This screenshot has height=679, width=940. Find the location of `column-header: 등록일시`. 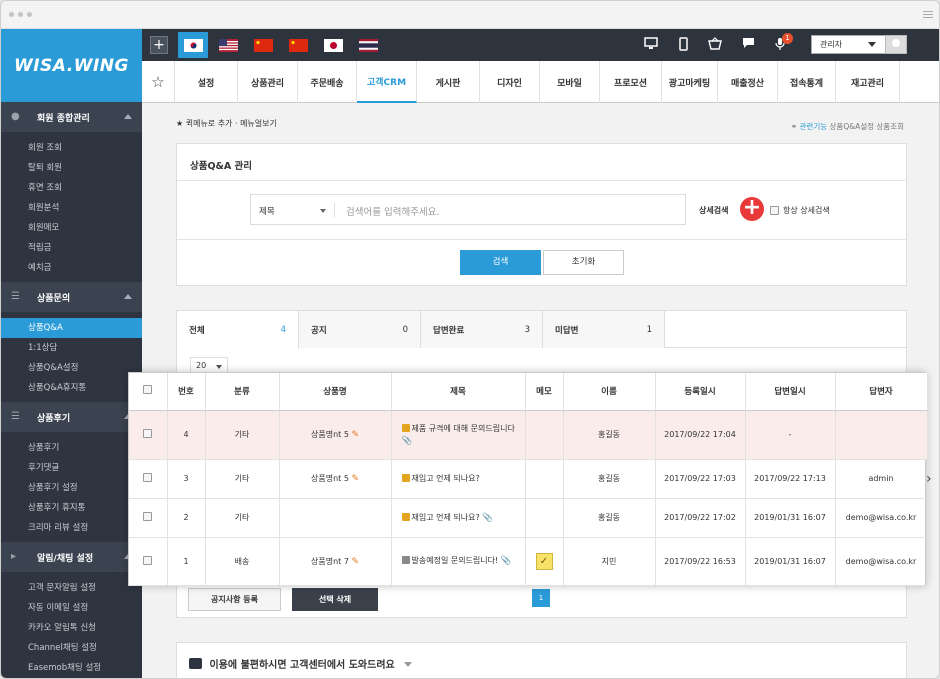

column-header: 등록일시 is located at coordinates (700, 392).